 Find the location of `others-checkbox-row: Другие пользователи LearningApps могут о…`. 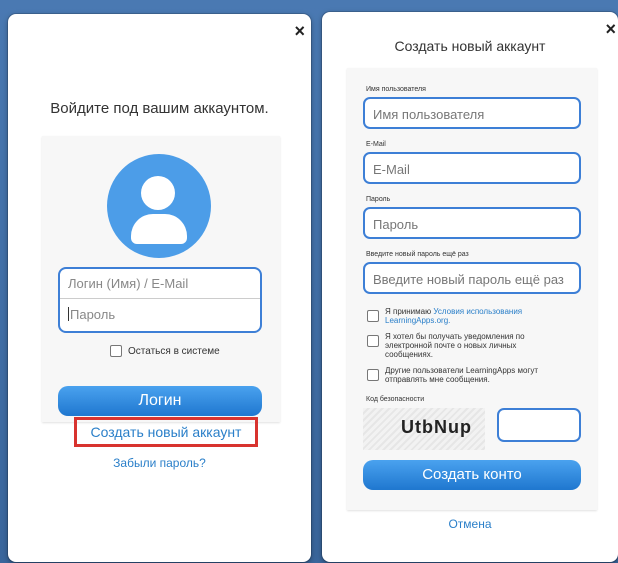

others-checkbox-row: Другие пользователи LearningApps могут о… is located at coordinates (467, 375).